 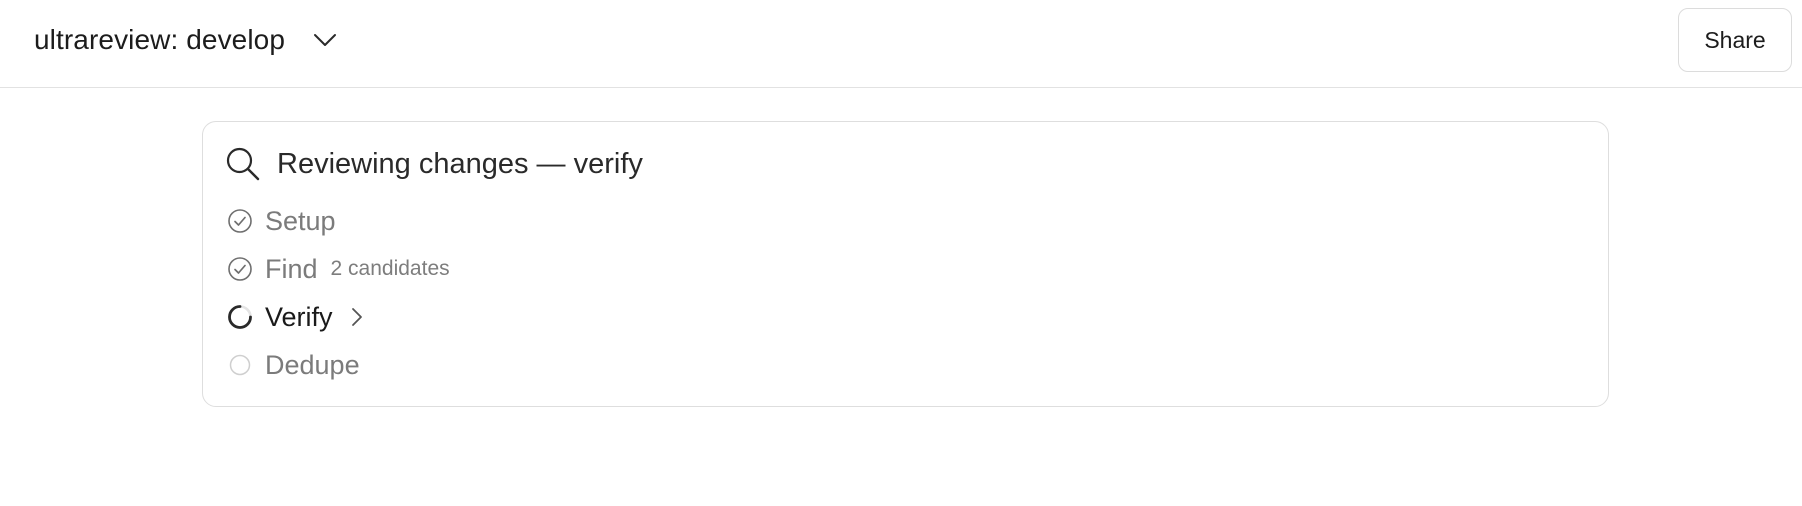 I want to click on empty-circle-icon, so click(x=240, y=365).